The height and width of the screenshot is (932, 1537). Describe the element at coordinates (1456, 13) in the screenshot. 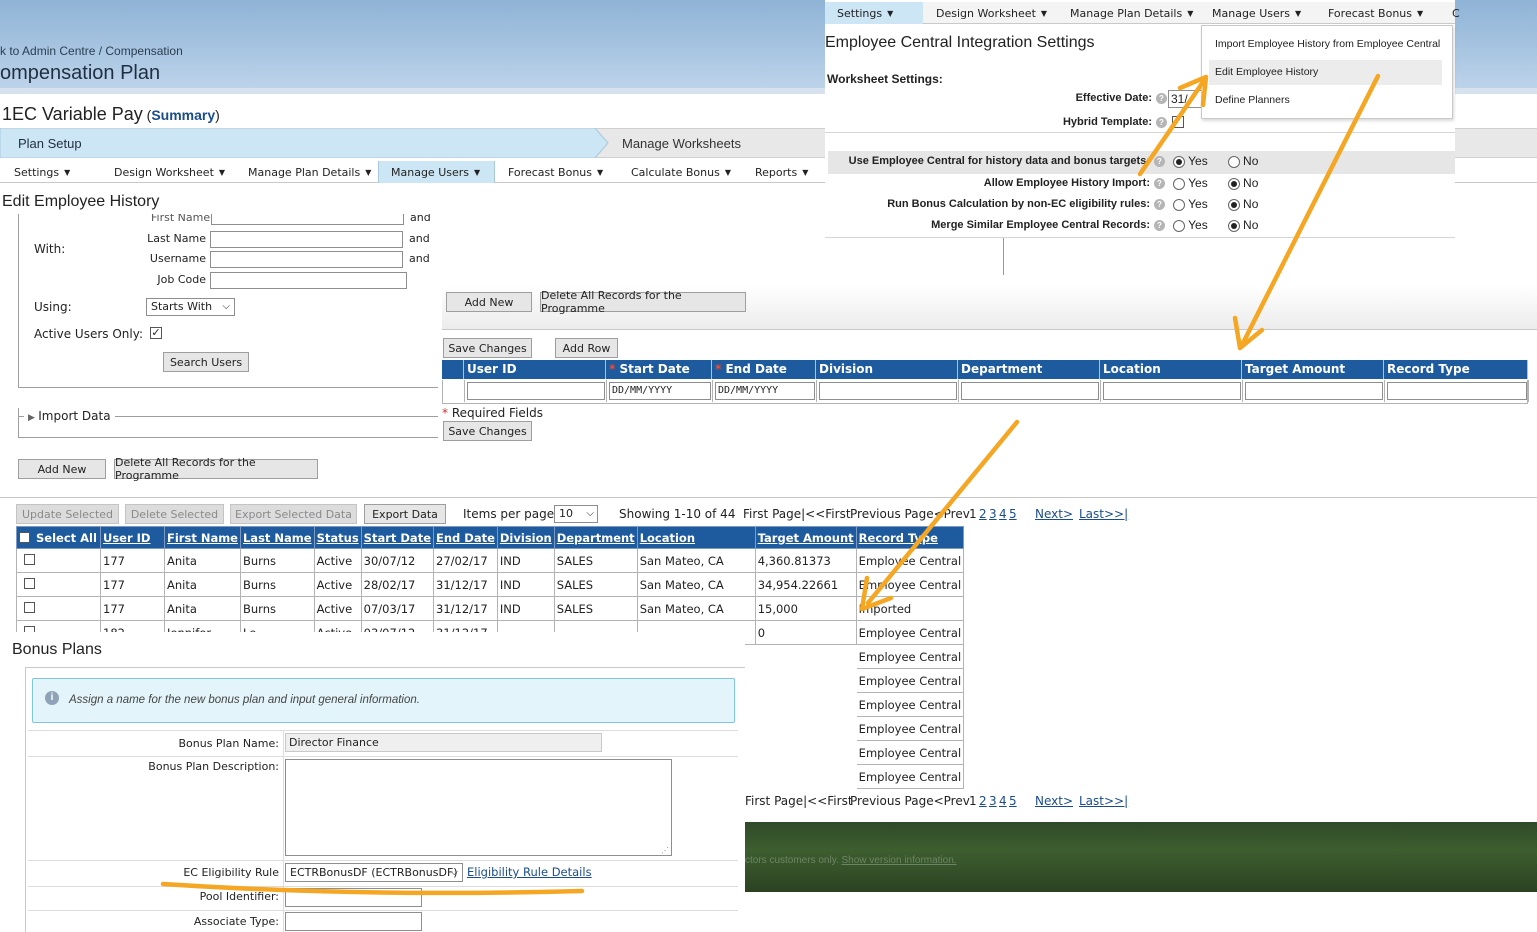

I see `ec-nav-item-5: C` at that location.